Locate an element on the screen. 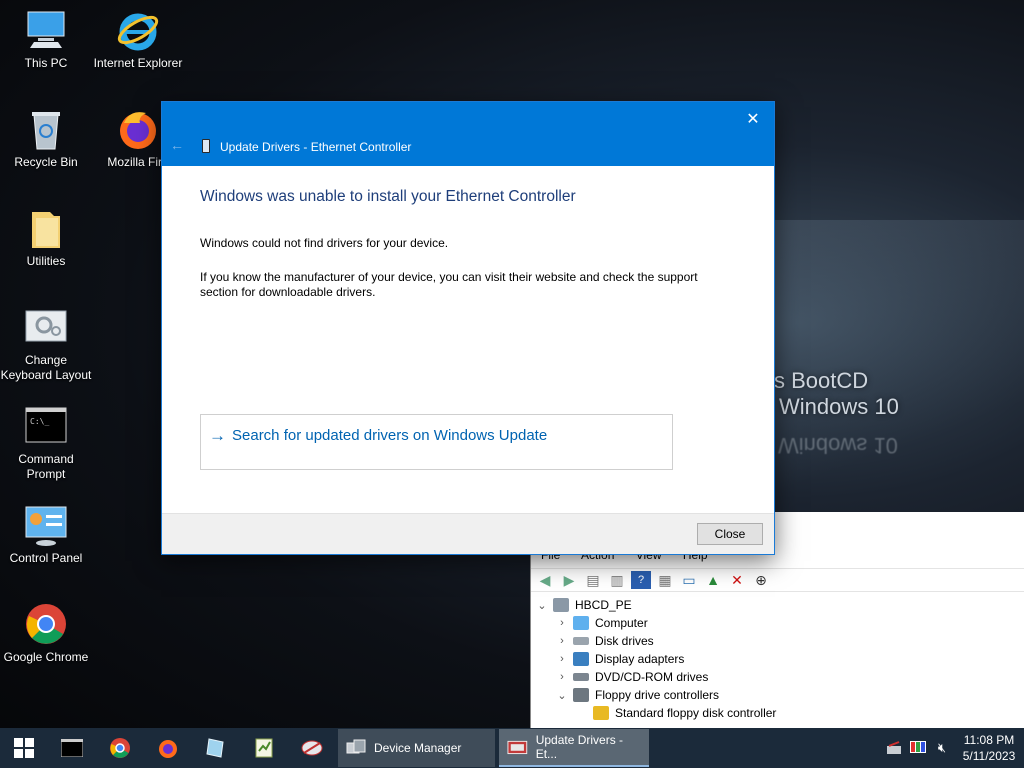  desktop-icon-google-chrome: Google Chrome is located at coordinates (46, 633).